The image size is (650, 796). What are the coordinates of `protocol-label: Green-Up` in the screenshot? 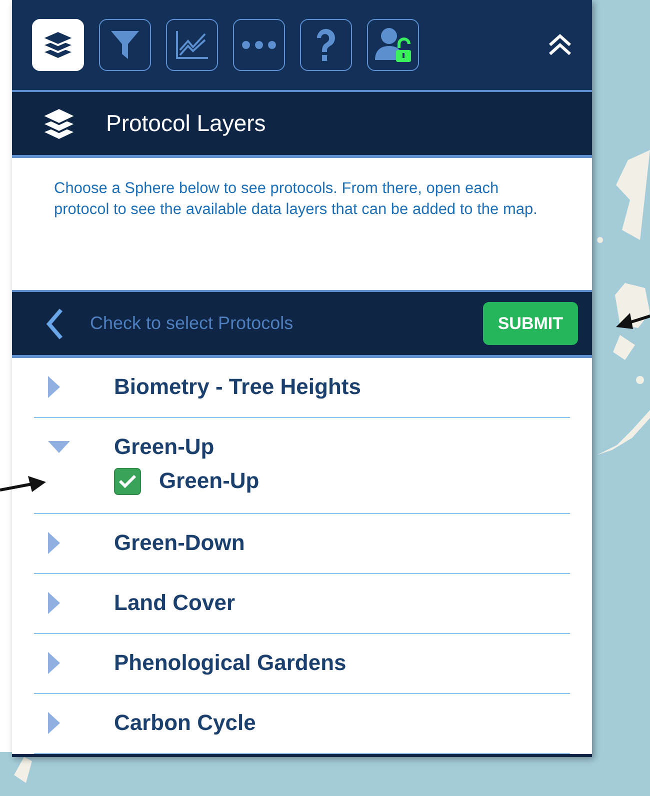 It's located at (164, 447).